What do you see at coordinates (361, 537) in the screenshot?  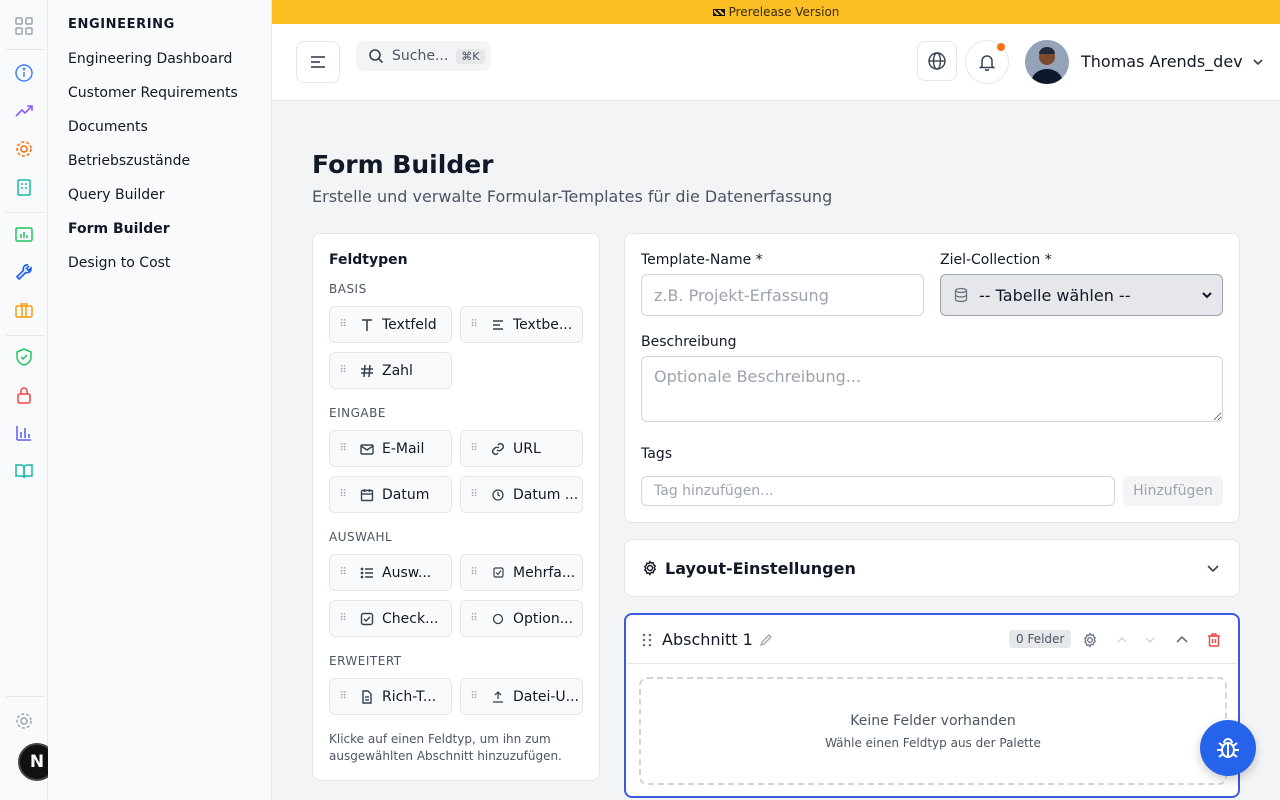 I see `group-auswahl: AUSWAHL` at bounding box center [361, 537].